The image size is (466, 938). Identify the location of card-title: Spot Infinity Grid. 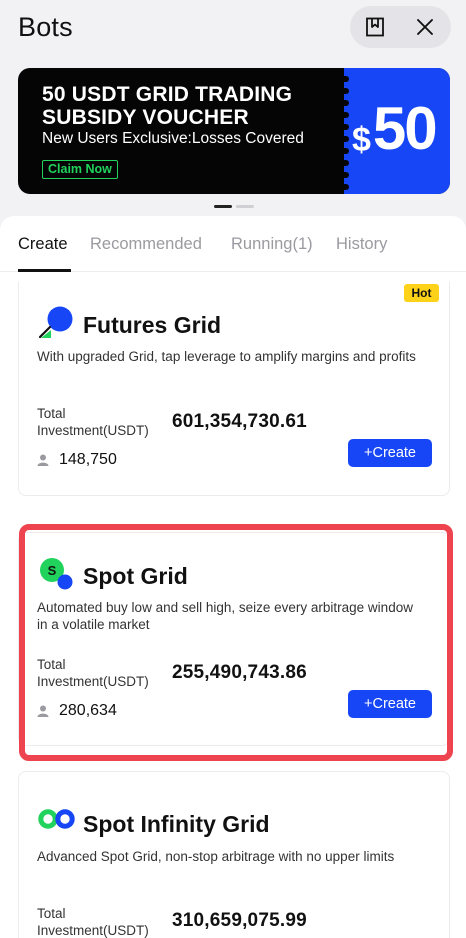
(176, 824).